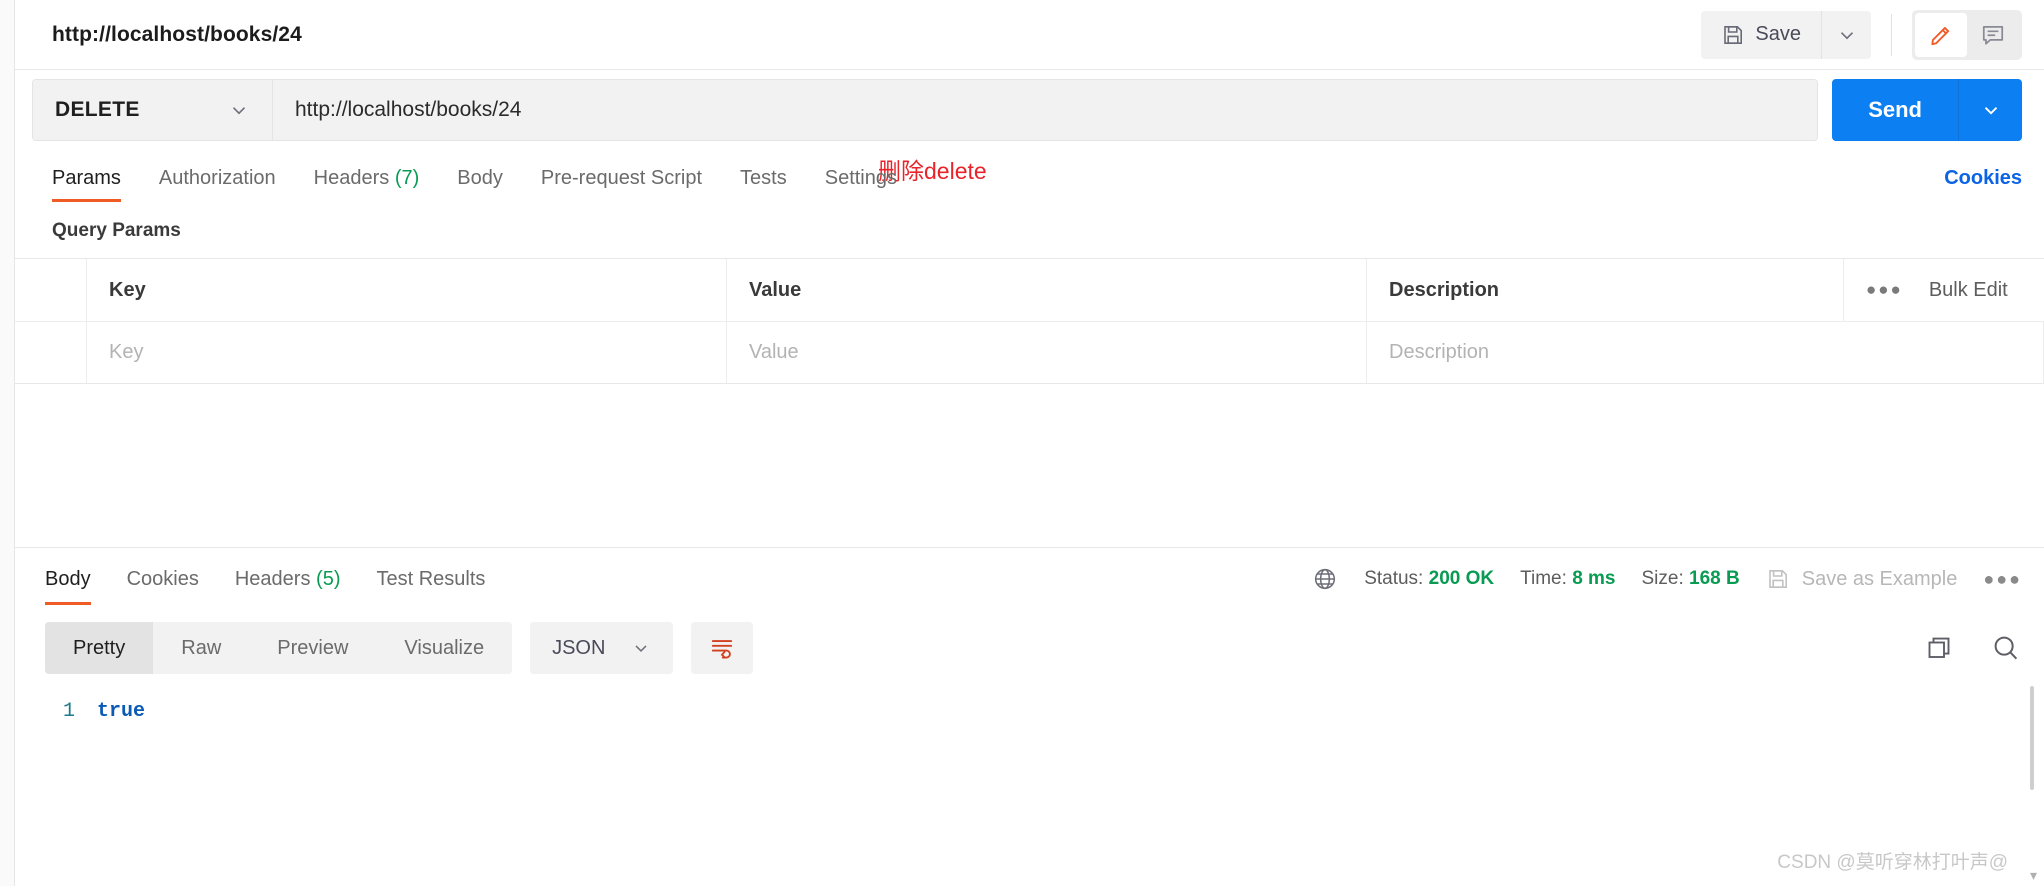 The width and height of the screenshot is (2044, 886). I want to click on code-line: true, so click(121, 711).